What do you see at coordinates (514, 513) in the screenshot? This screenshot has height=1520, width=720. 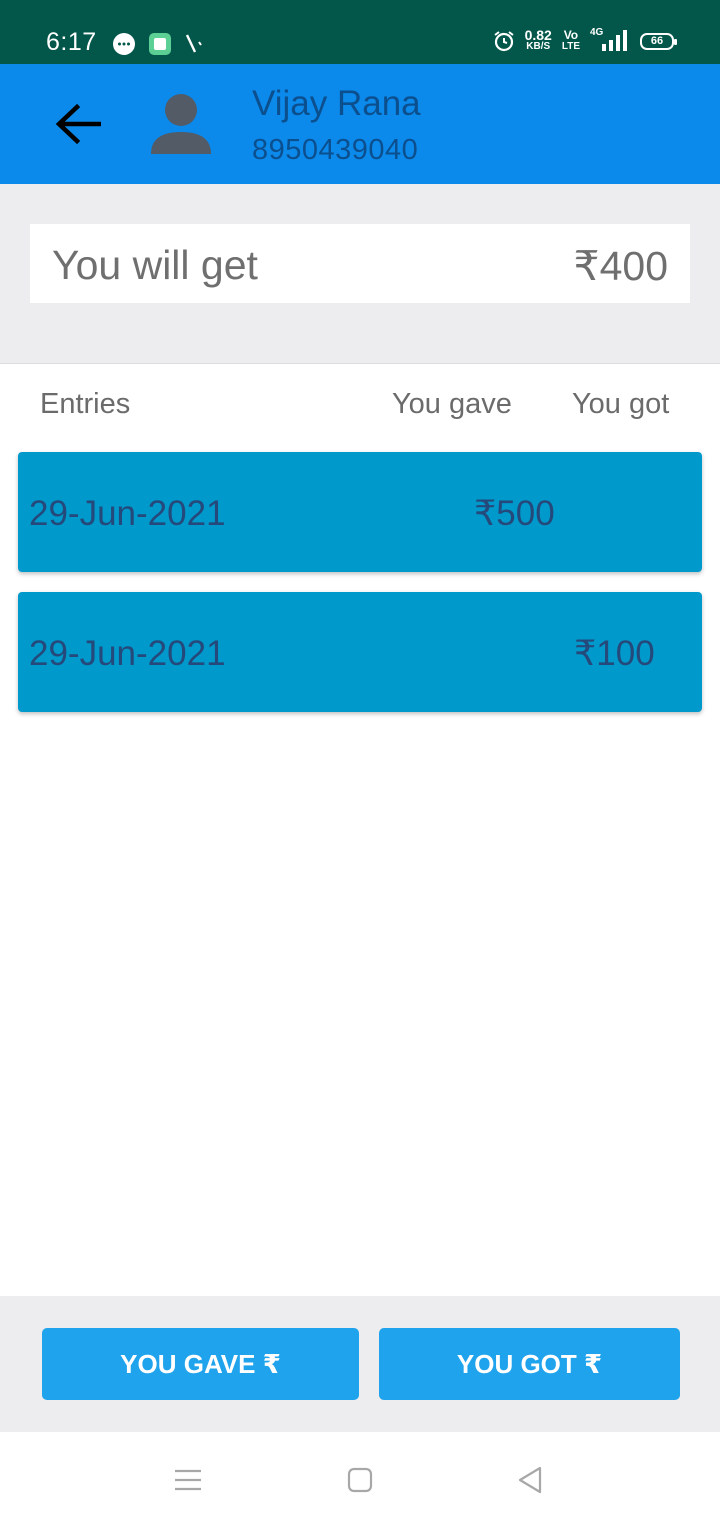 I see `entry-gave-amount: ₹500` at bounding box center [514, 513].